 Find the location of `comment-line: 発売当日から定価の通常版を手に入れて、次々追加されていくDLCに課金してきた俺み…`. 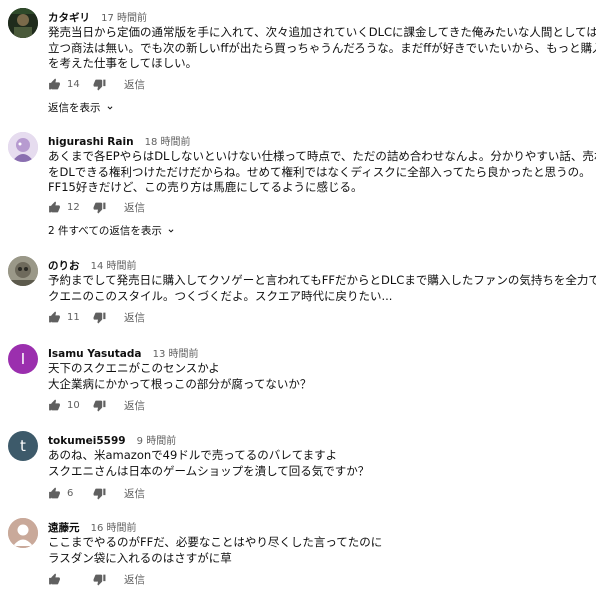

comment-line: 発売当日から定価の通常版を手に入れて、次々追加されていくDLCに課金してきた俺み… is located at coordinates (322, 32).